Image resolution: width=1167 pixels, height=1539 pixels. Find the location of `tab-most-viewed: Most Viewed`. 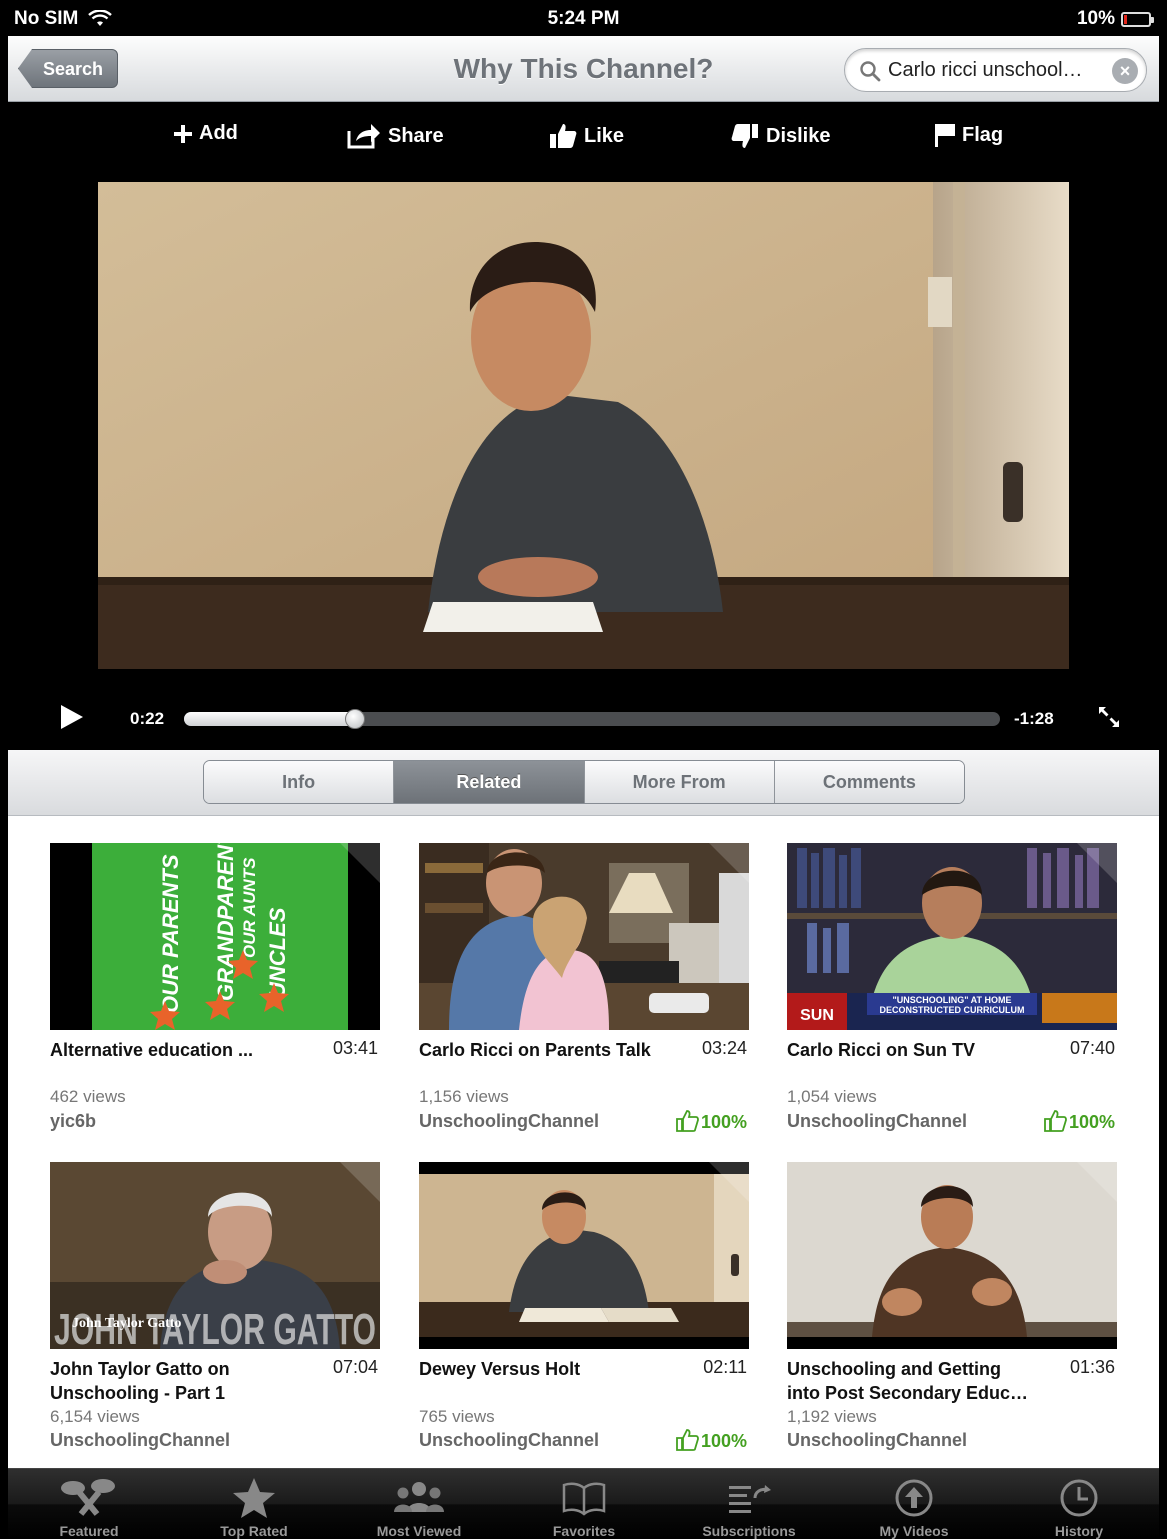

tab-most-viewed: Most Viewed is located at coordinates (419, 1507).